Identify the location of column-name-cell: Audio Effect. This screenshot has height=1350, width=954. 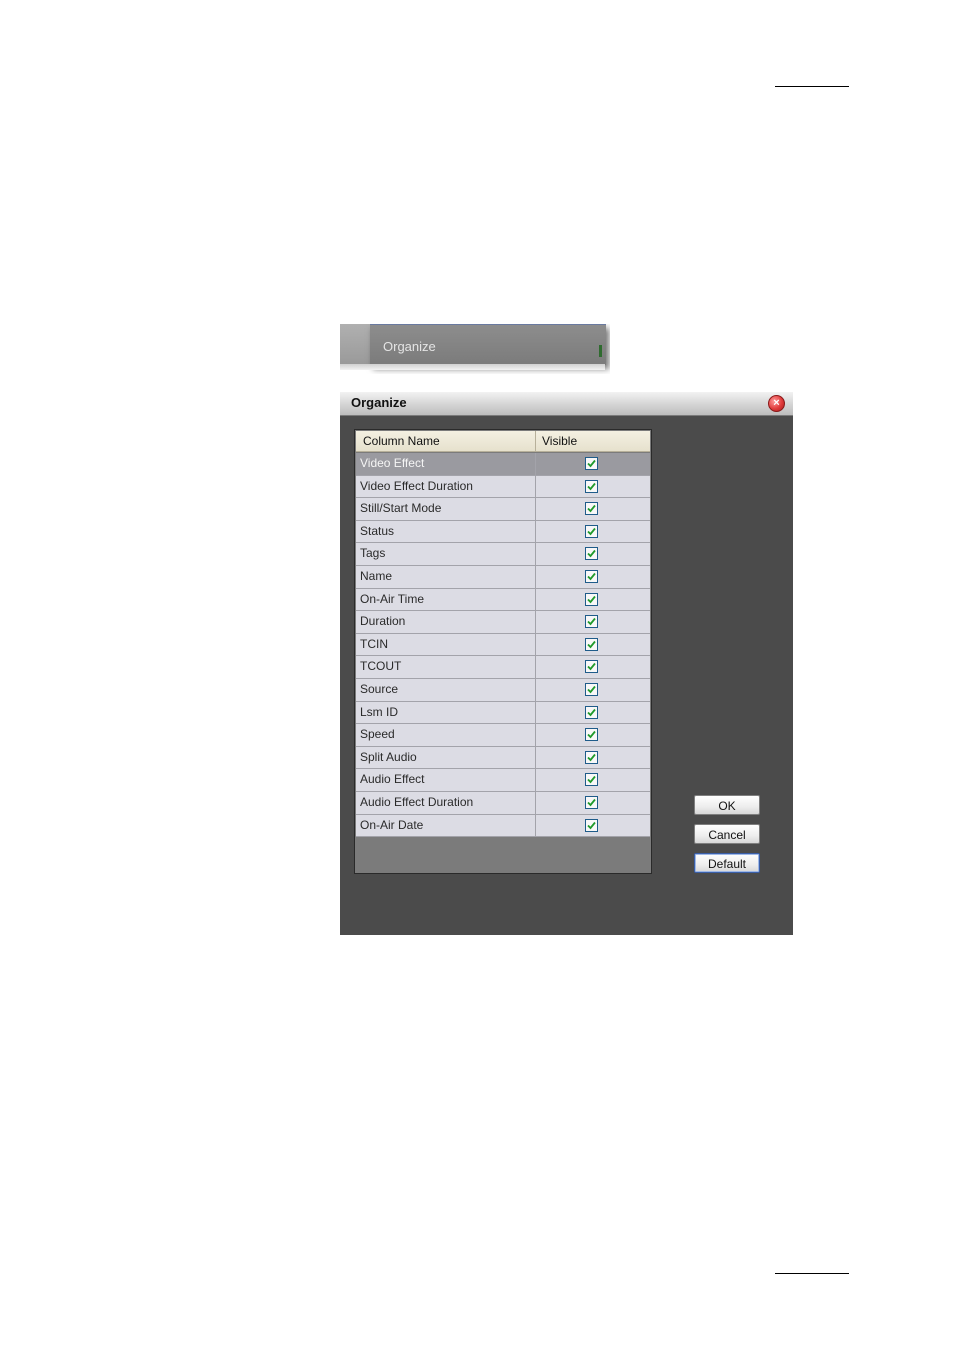
(446, 780).